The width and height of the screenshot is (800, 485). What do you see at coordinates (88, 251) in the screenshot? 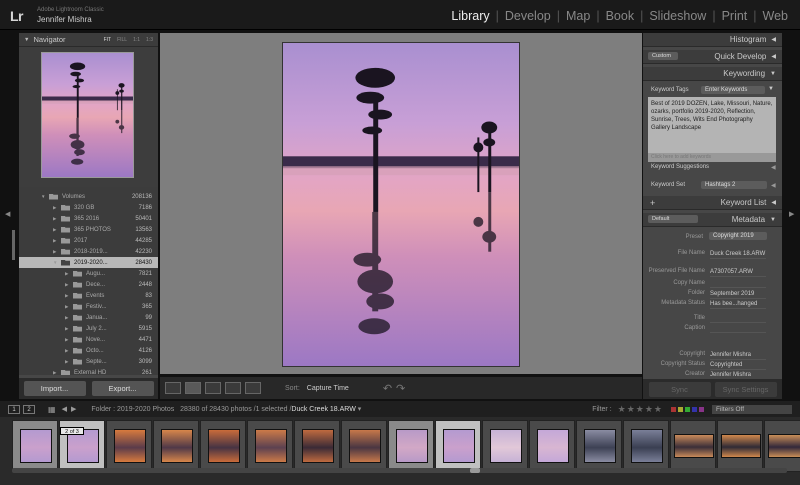
I see `folder-row: ▶ 2018-2019... 42230` at bounding box center [88, 251].